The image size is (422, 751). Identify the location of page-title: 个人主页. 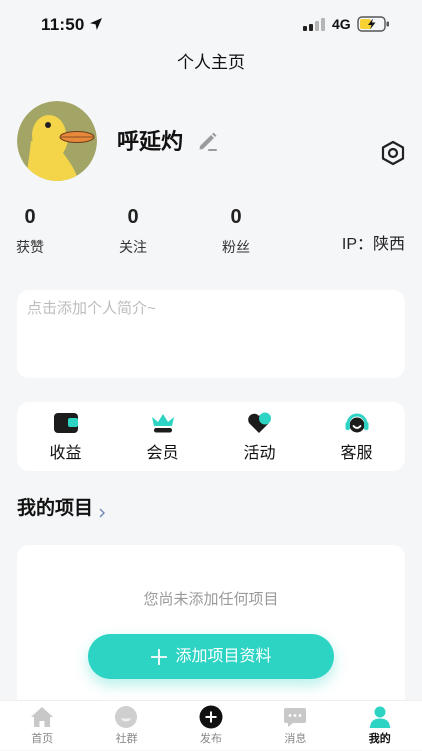
(211, 62).